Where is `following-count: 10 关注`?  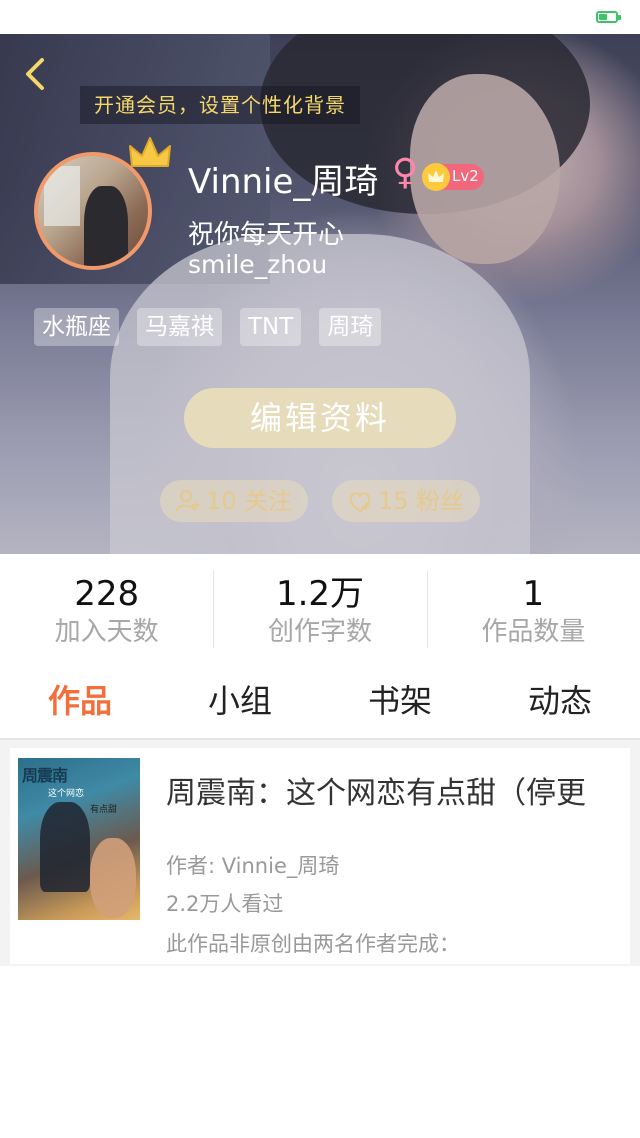 following-count: 10 关注 is located at coordinates (249, 501).